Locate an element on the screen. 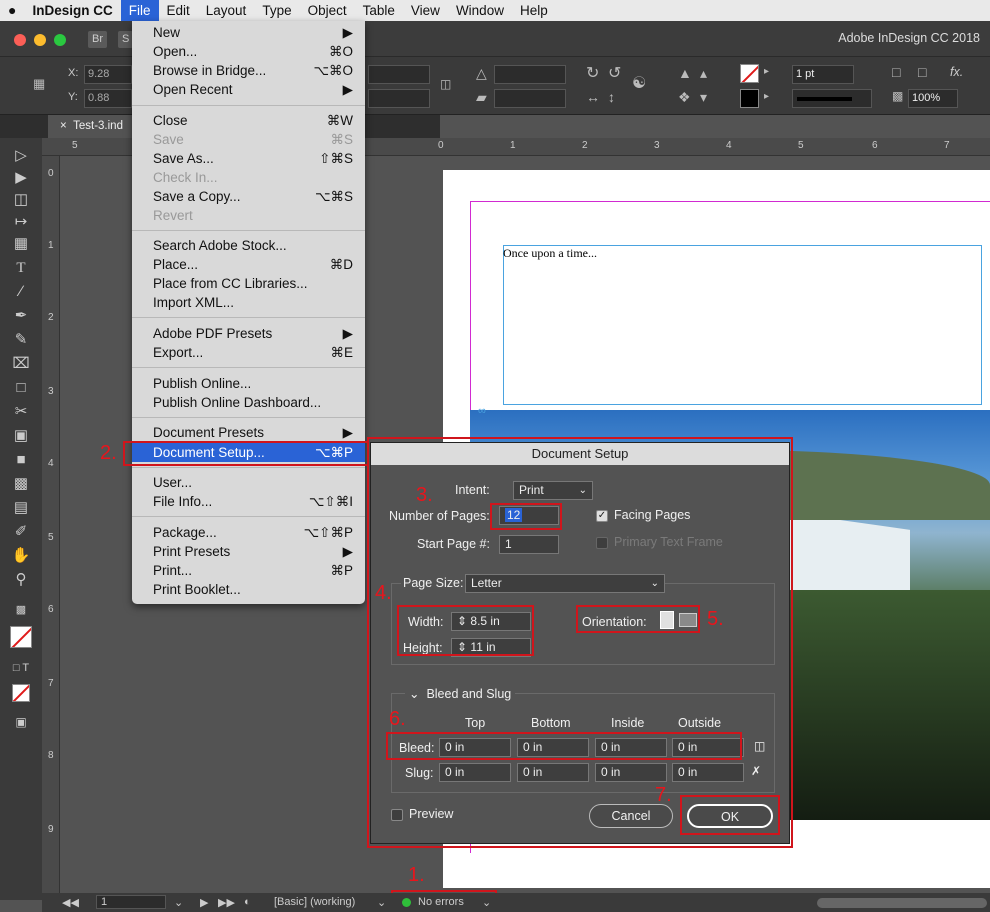 The height and width of the screenshot is (912, 990). menu-item-file-info: File Info... ⌥⇧⌘I is located at coordinates (248, 501).